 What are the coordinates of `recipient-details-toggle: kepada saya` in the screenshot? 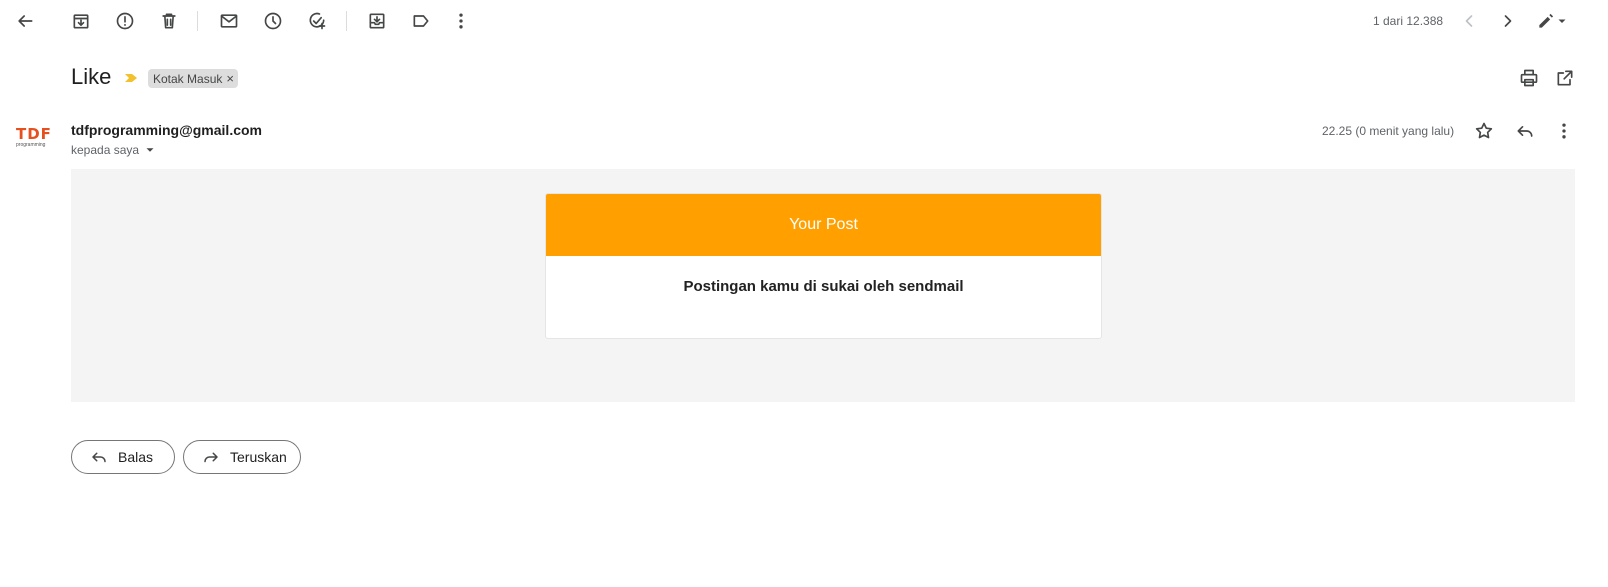 It's located at (114, 150).